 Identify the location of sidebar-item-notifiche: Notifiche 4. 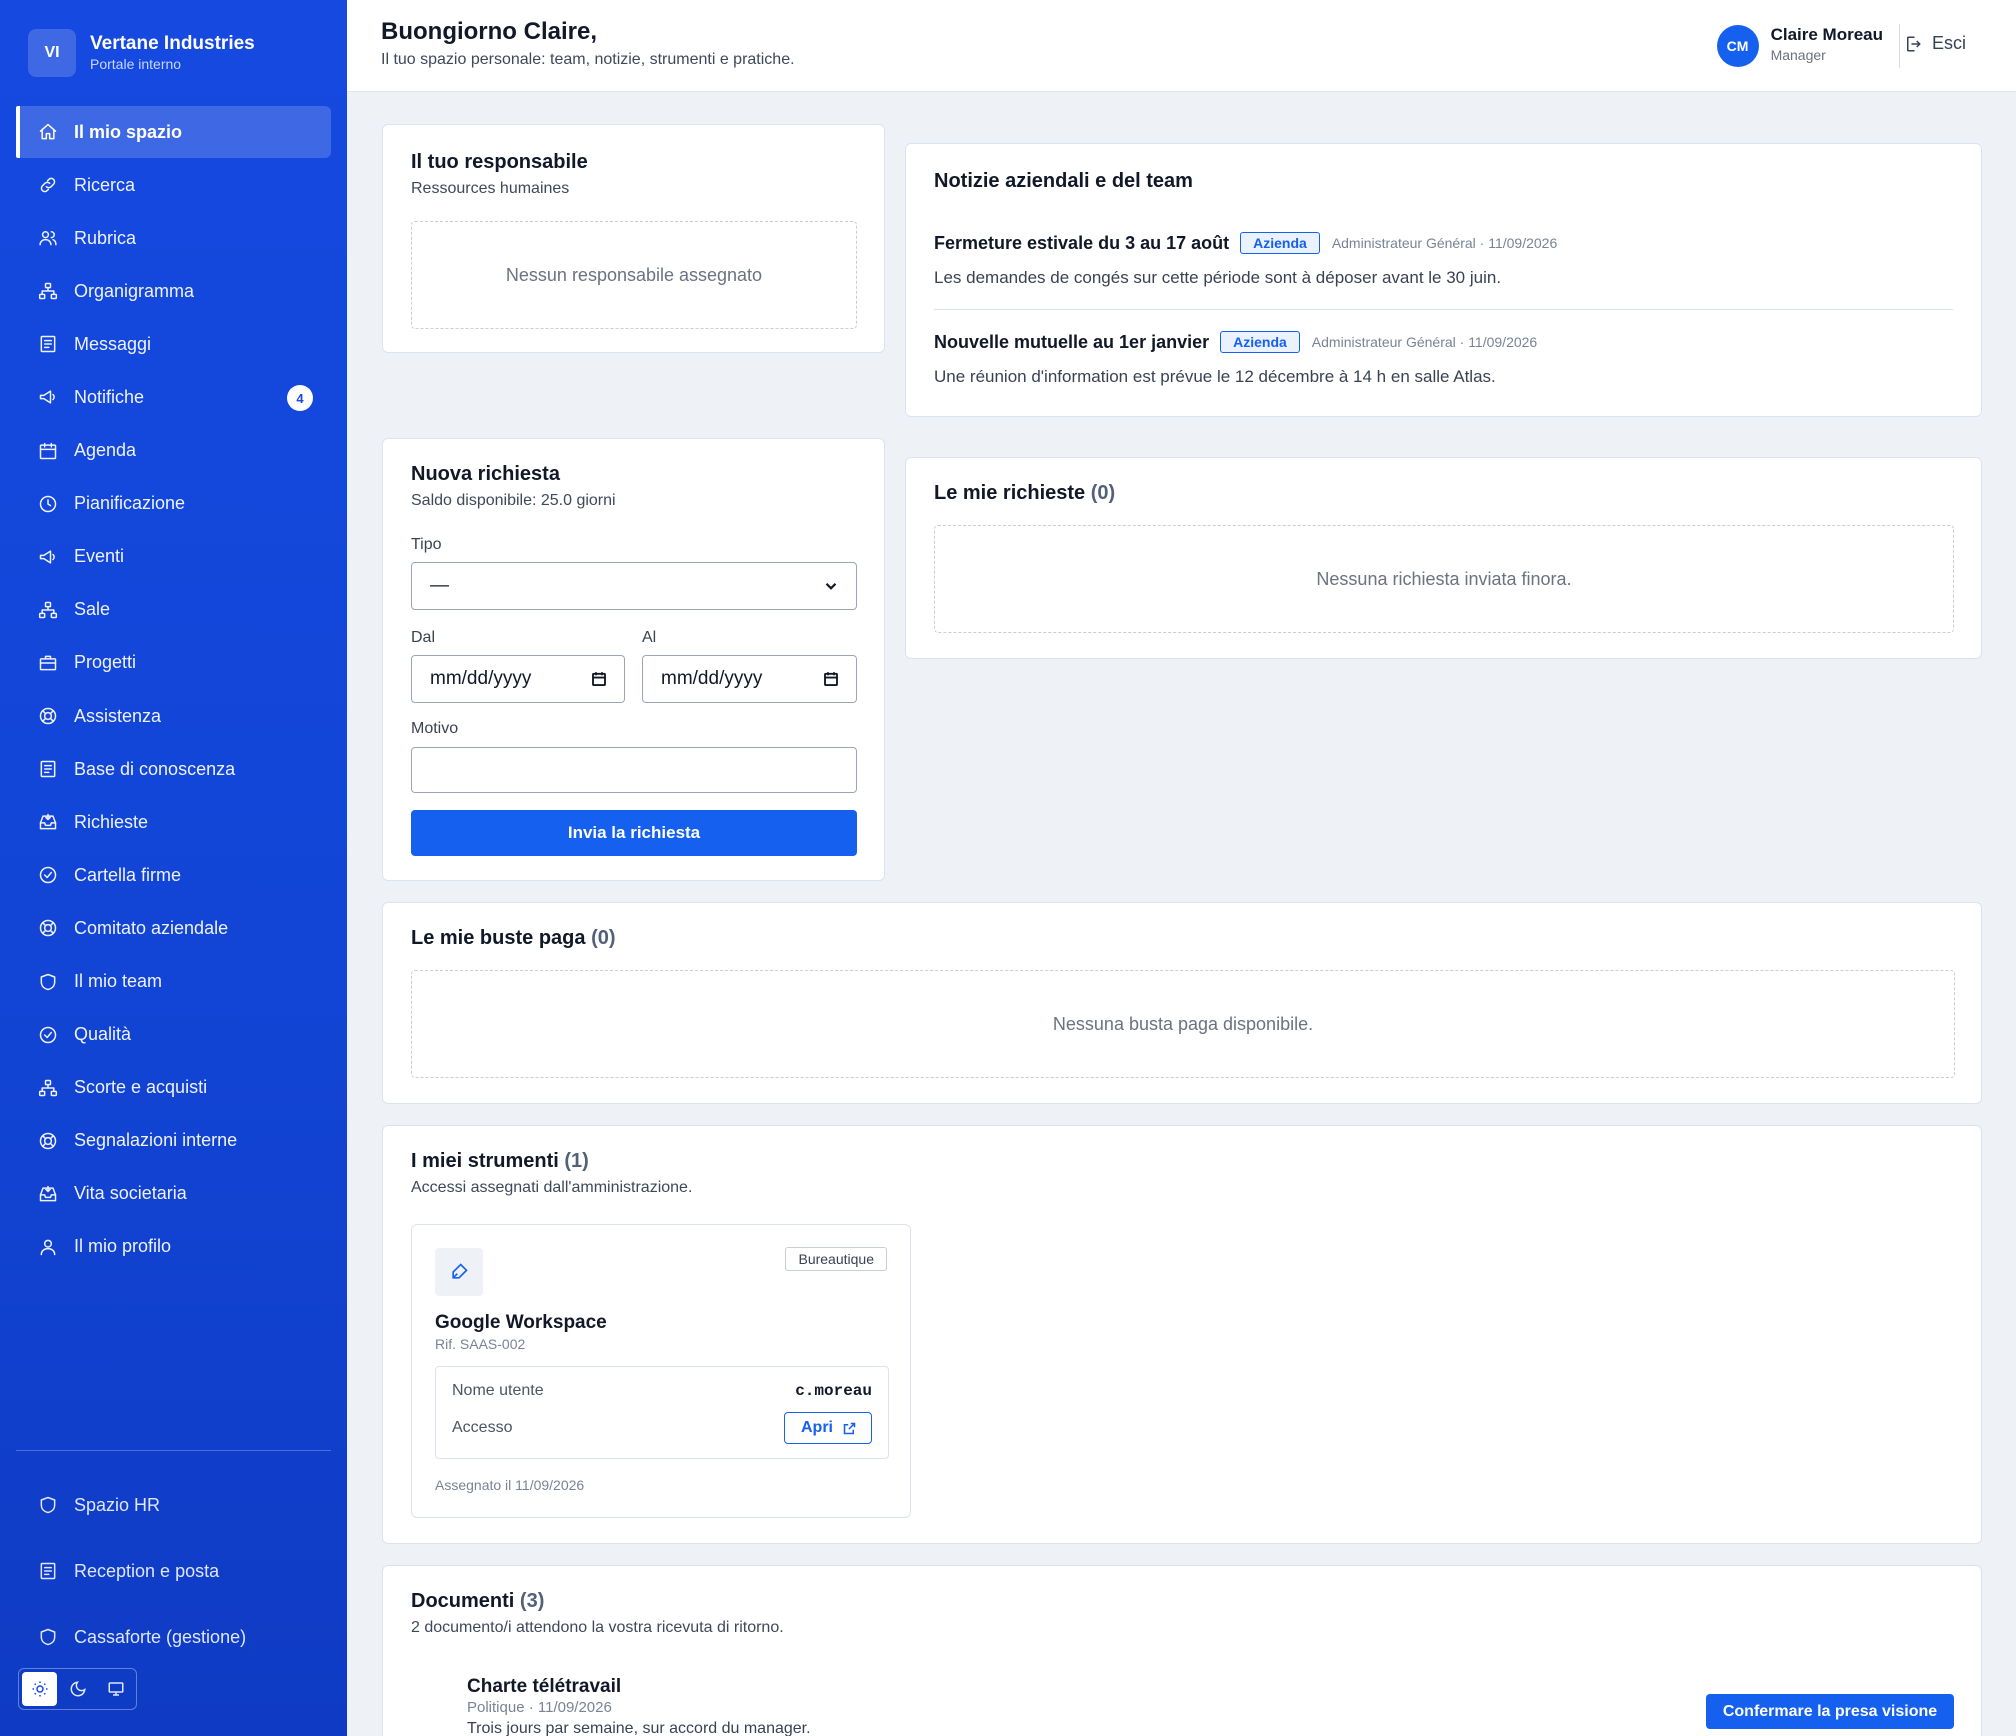
(173, 397).